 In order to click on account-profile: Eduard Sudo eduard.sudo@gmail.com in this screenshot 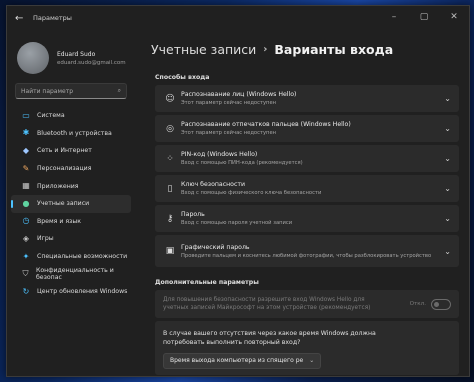, I will do `click(71, 52)`.